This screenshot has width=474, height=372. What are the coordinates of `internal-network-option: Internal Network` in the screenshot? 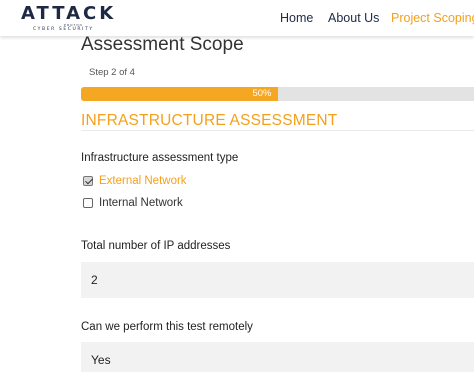 It's located at (133, 203).